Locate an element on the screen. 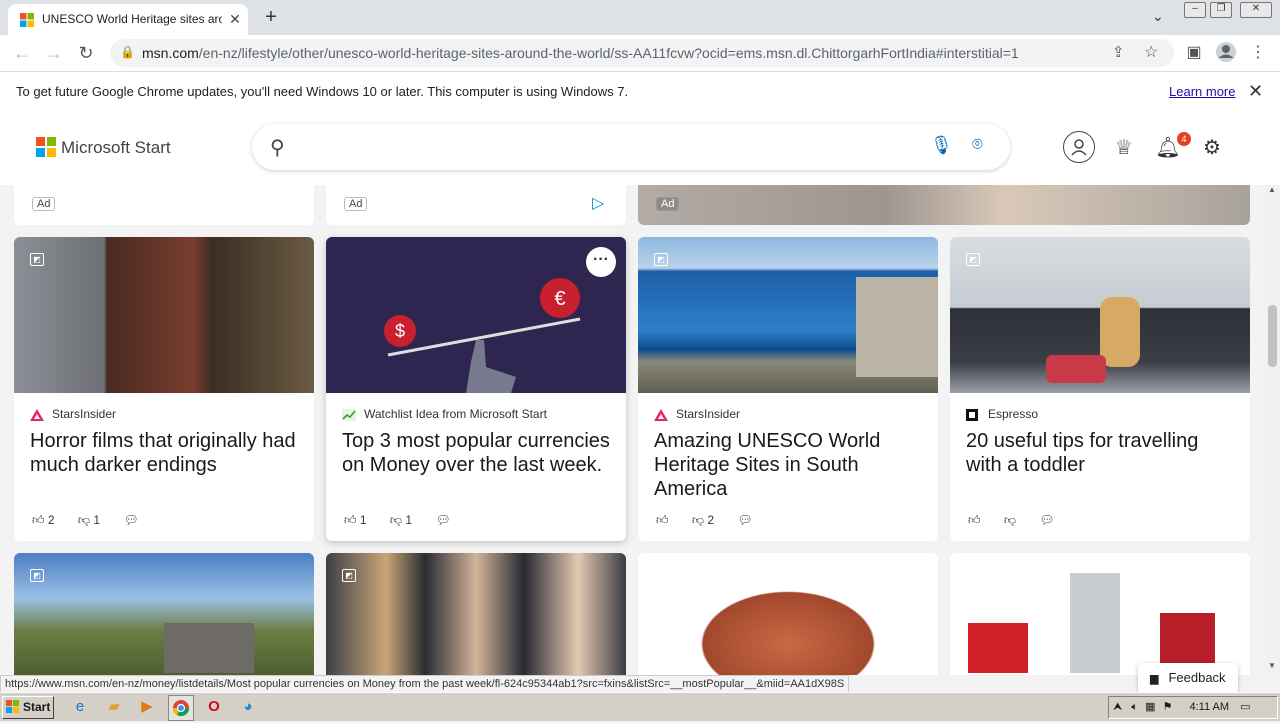 The height and width of the screenshot is (723, 1280). source-name: StarsInsider is located at coordinates (708, 414).